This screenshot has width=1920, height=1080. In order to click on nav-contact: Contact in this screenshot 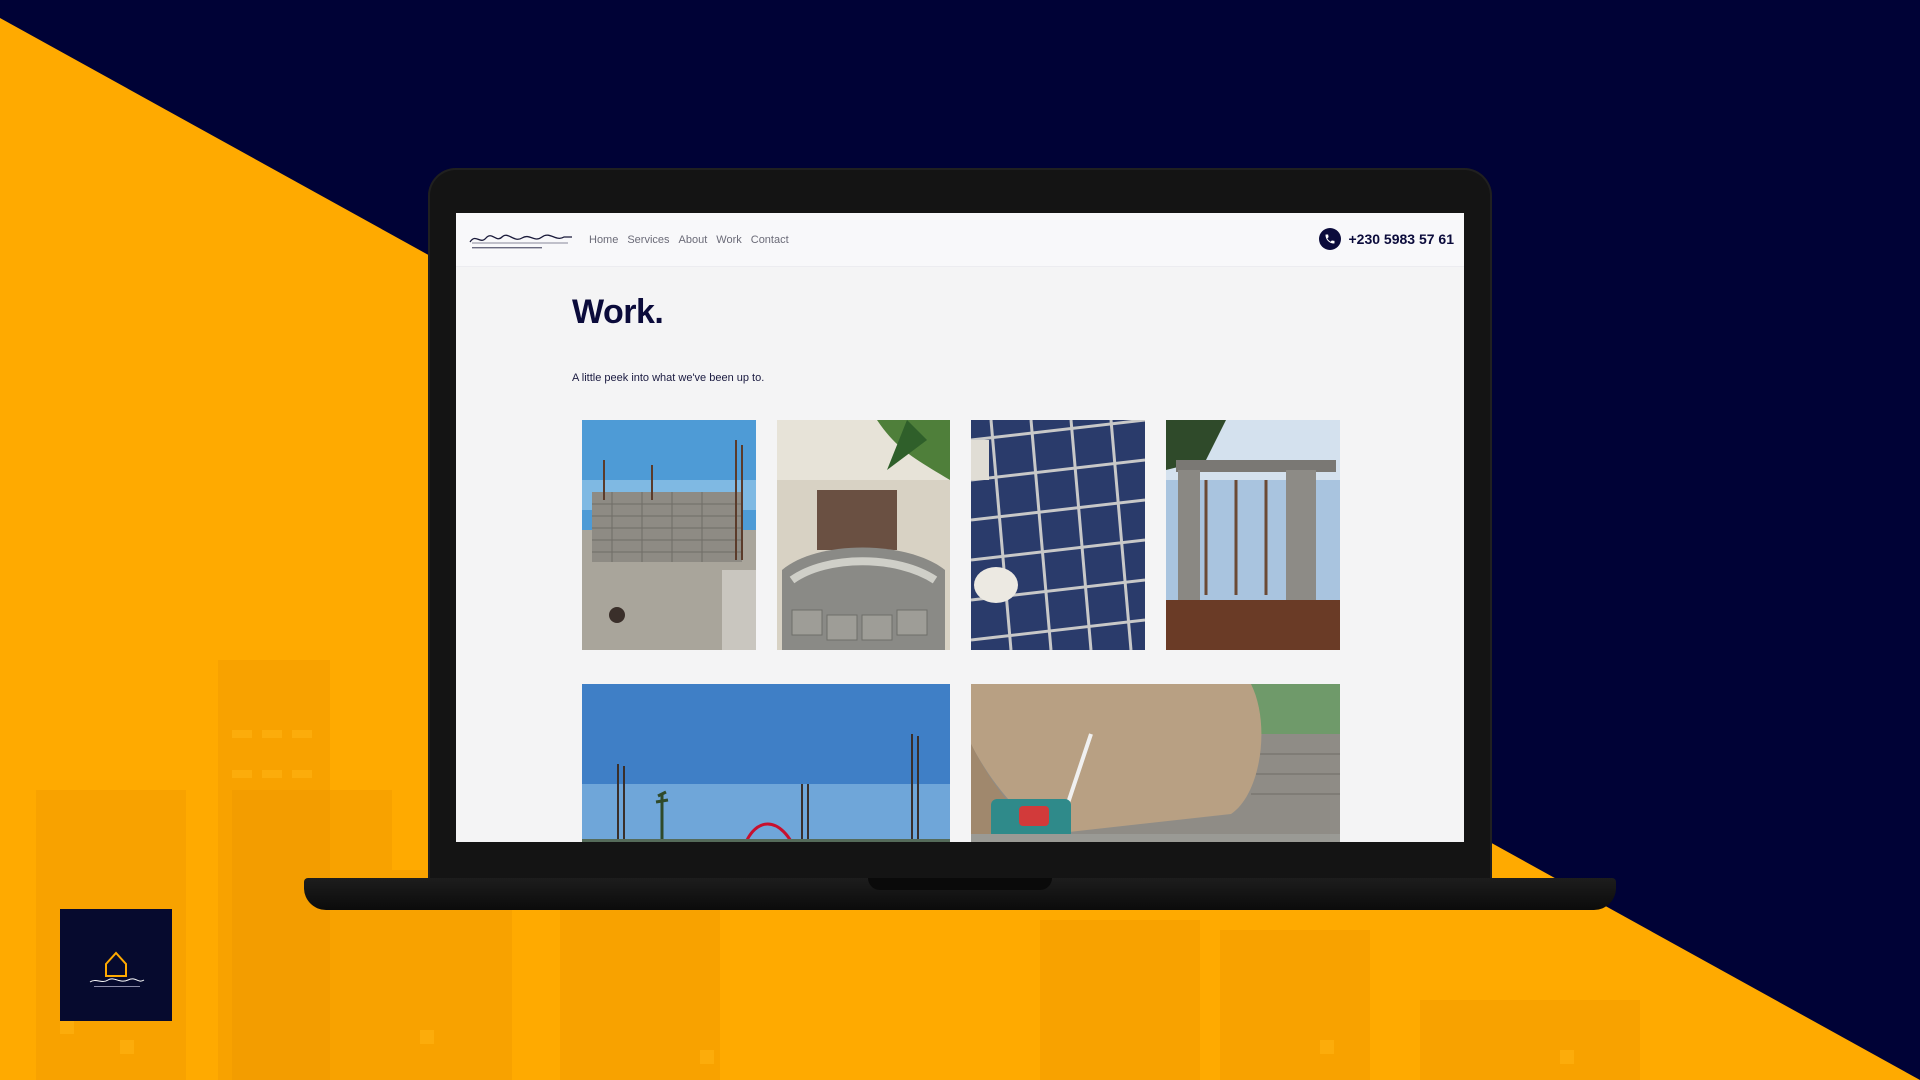, I will do `click(770, 240)`.